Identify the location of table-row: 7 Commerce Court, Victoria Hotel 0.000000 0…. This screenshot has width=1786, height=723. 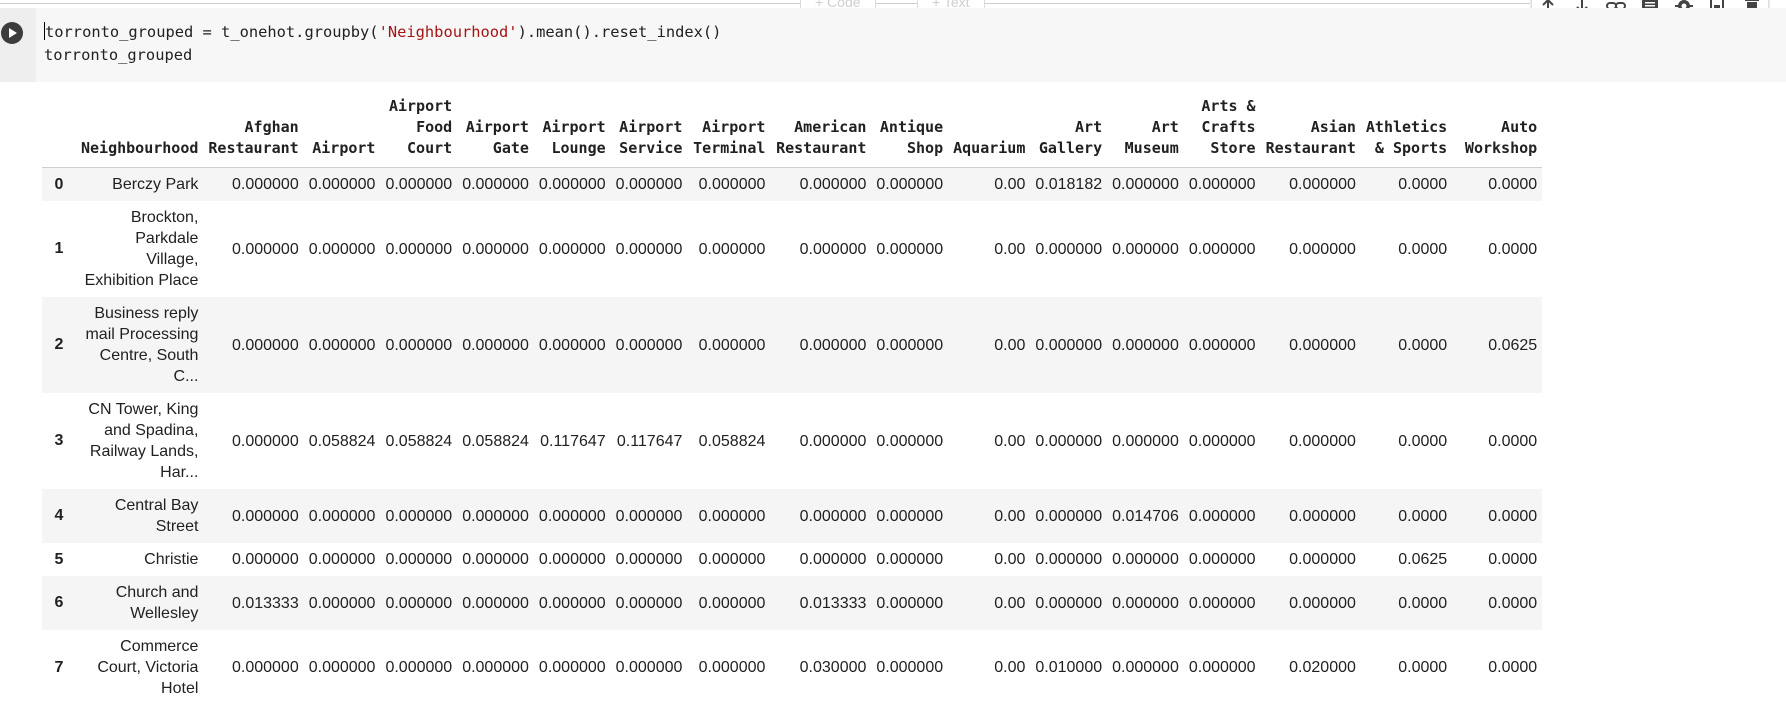
(792, 667).